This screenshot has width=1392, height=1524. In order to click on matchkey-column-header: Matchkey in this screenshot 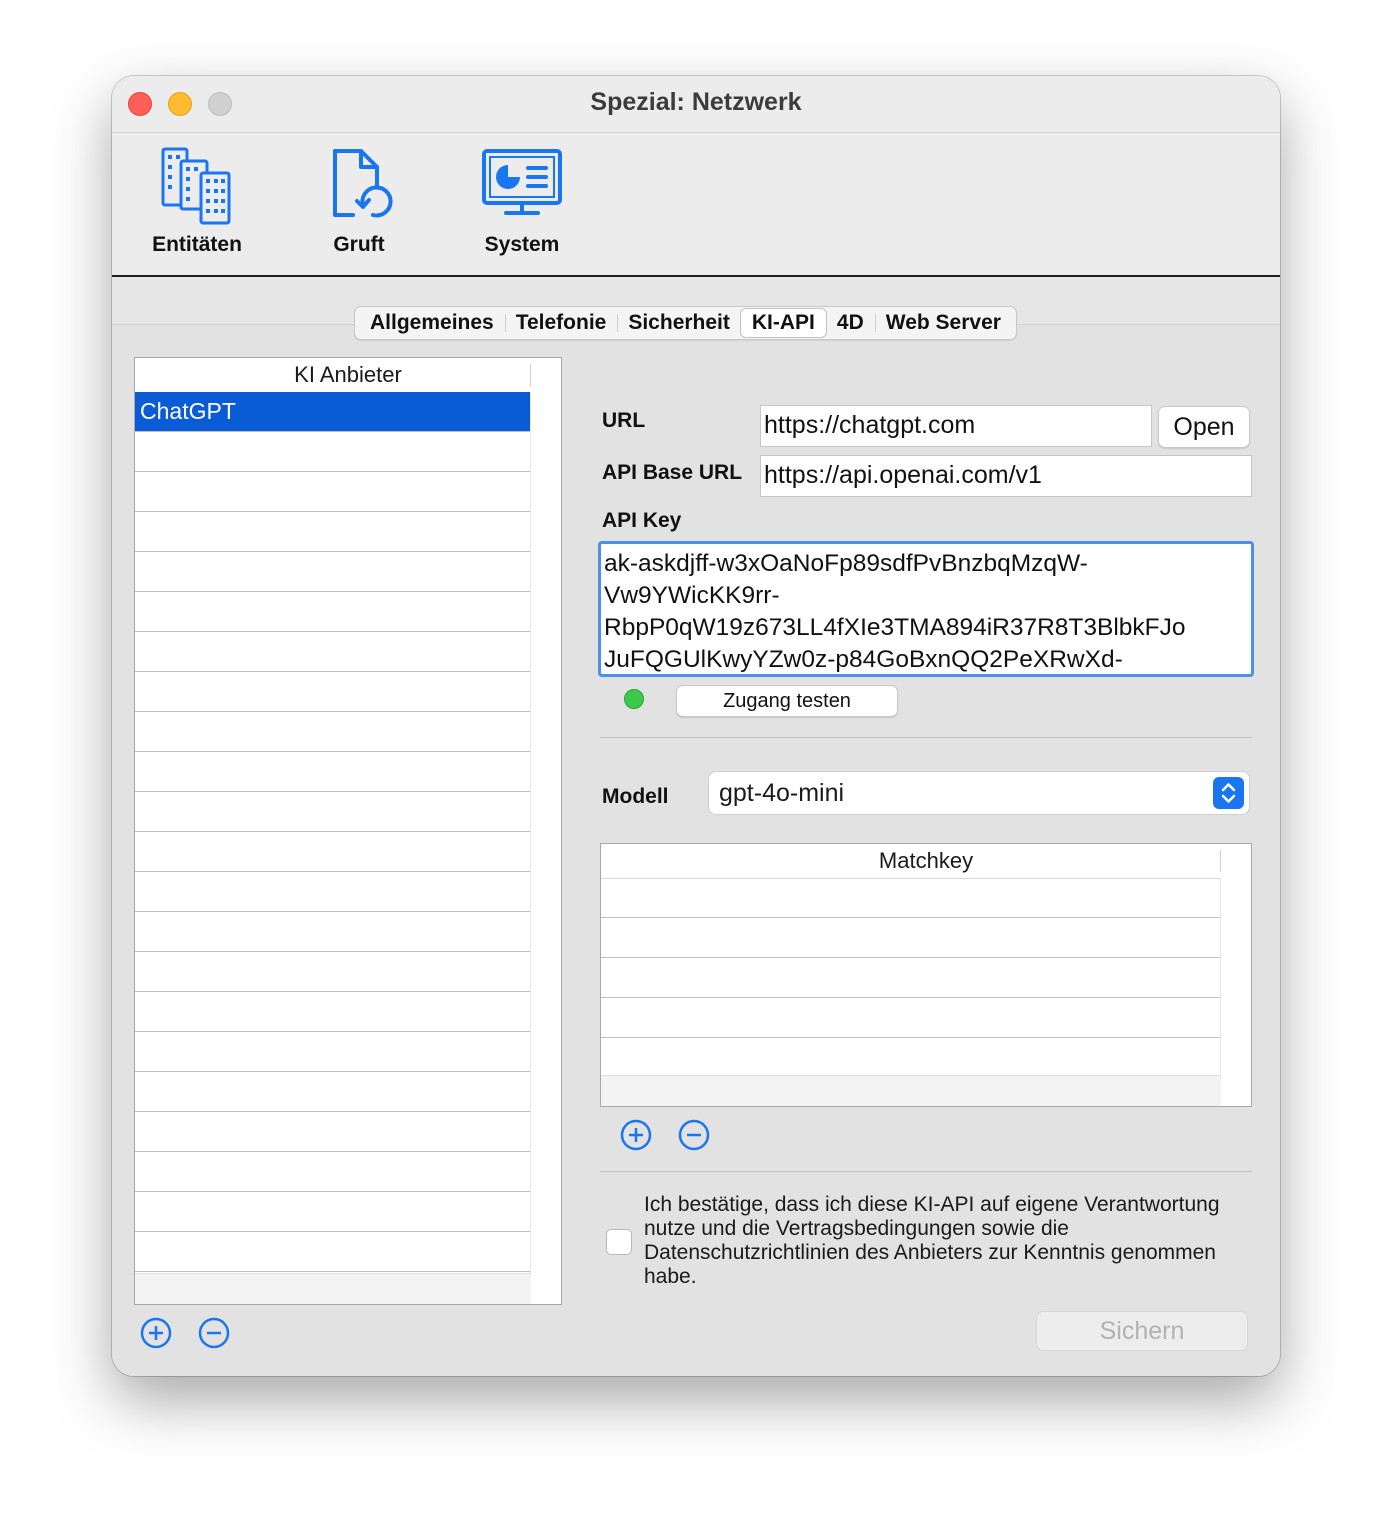, I will do `click(926, 861)`.